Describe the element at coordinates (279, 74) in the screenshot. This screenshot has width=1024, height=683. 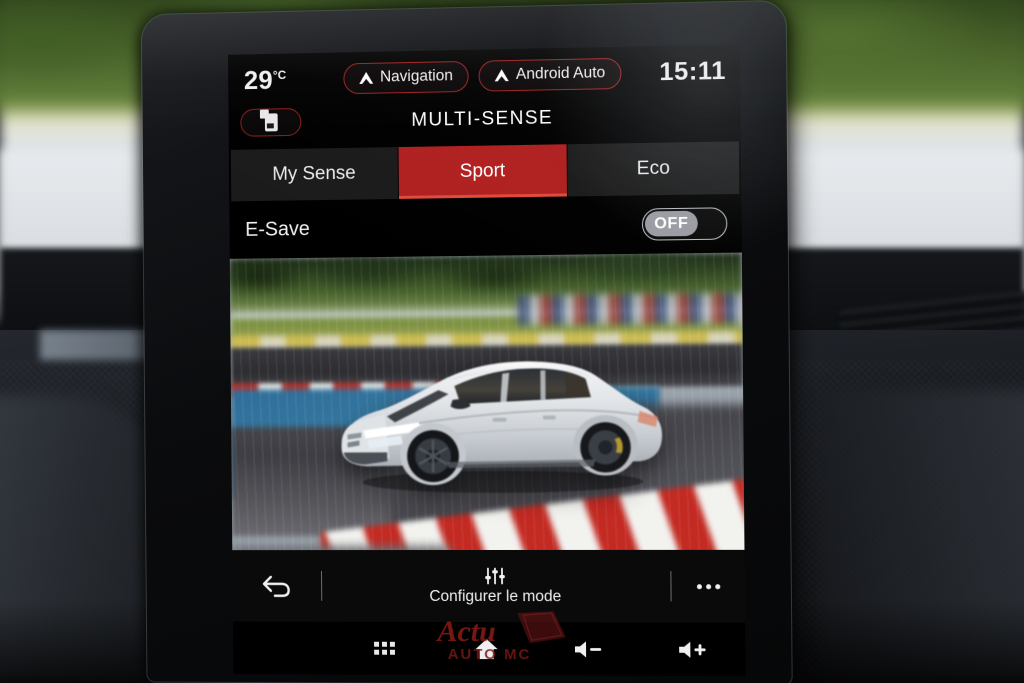
I see `temperature-unit: °C` at that location.